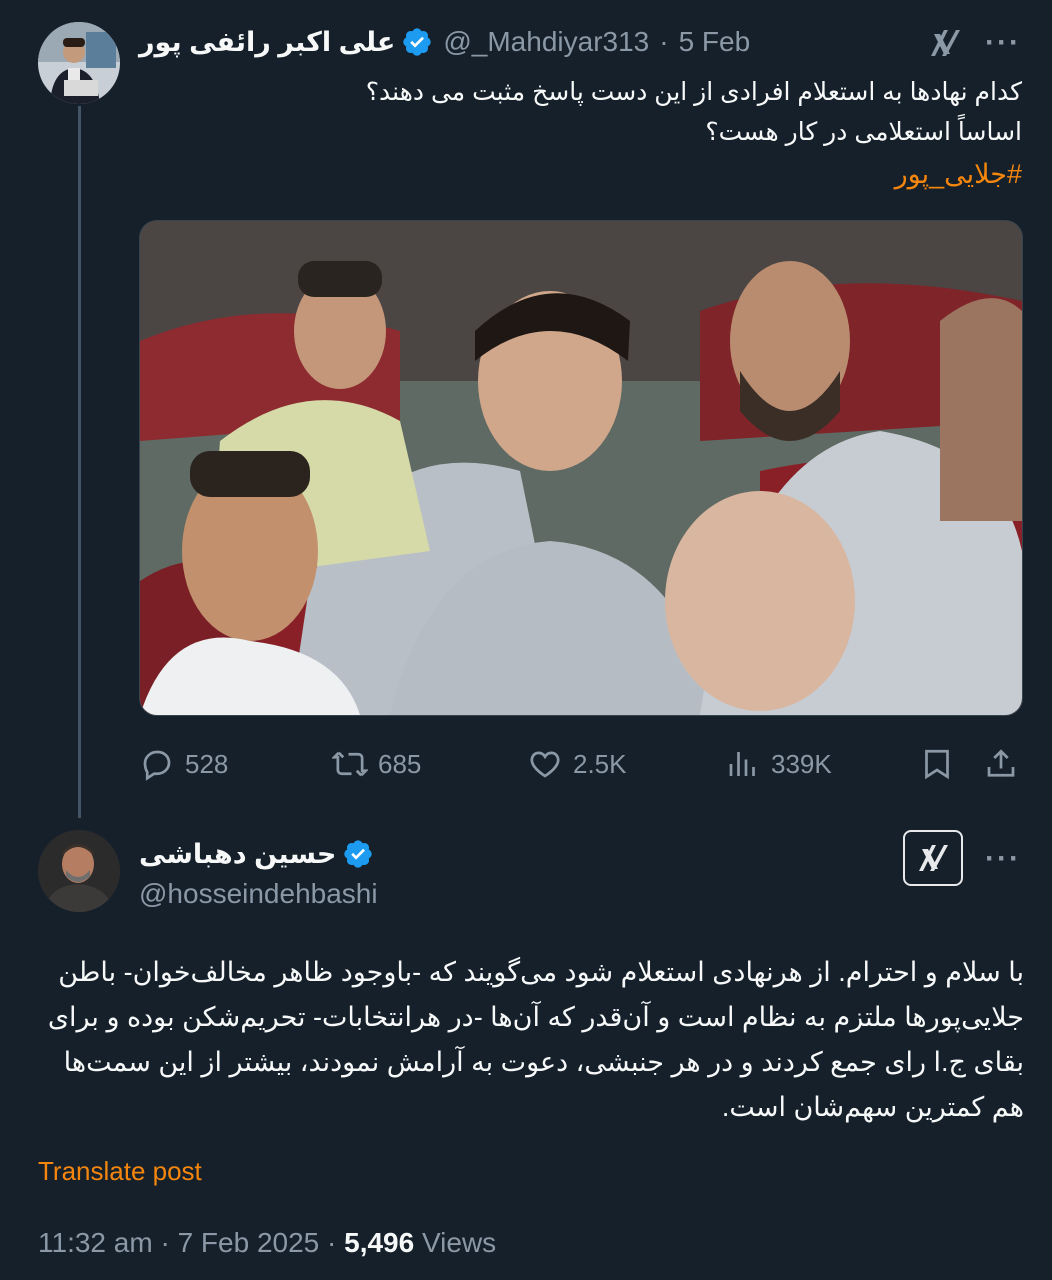 This screenshot has height=1280, width=1052. What do you see at coordinates (157, 765) in the screenshot?
I see `reply-icon` at bounding box center [157, 765].